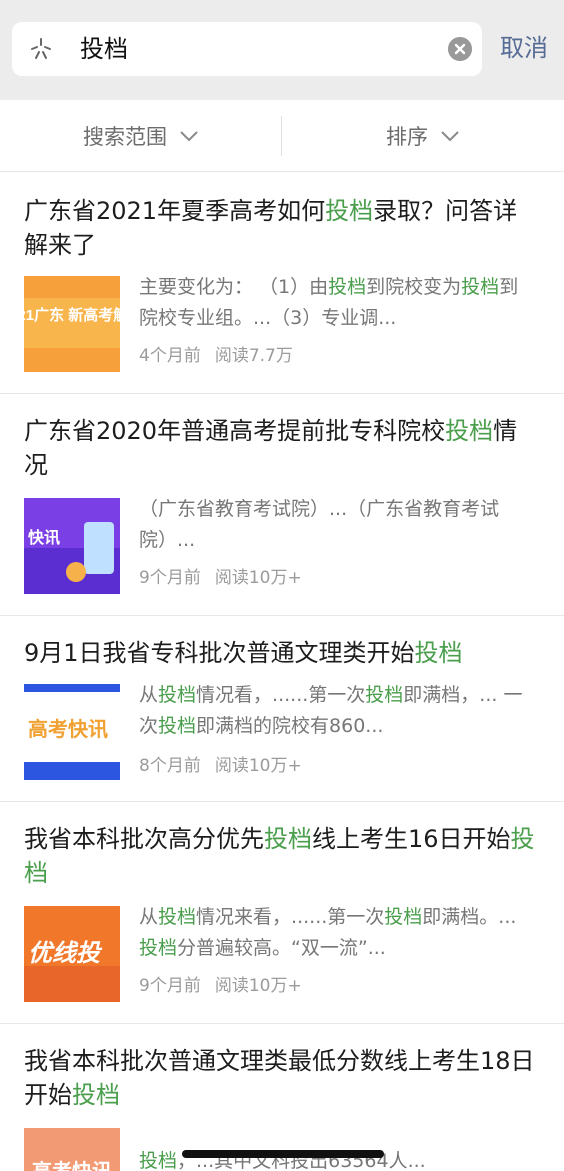 The width and height of the screenshot is (564, 1171). Describe the element at coordinates (170, 766) in the screenshot. I see `result-time: 8个月前` at that location.